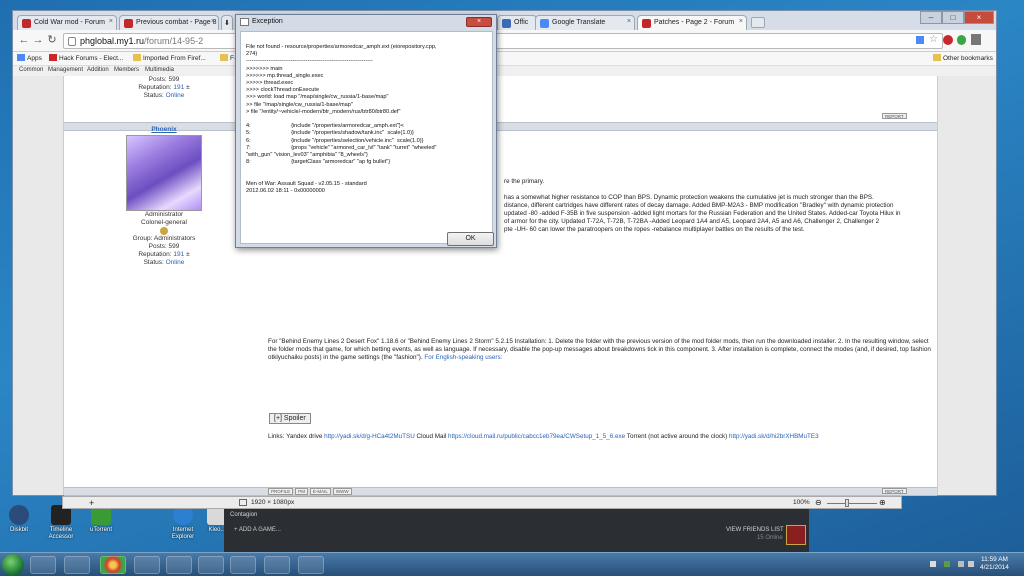  Describe the element at coordinates (755, 530) in the screenshot. I see `view-friends-list: VIEW FRIENDS LIST` at that location.